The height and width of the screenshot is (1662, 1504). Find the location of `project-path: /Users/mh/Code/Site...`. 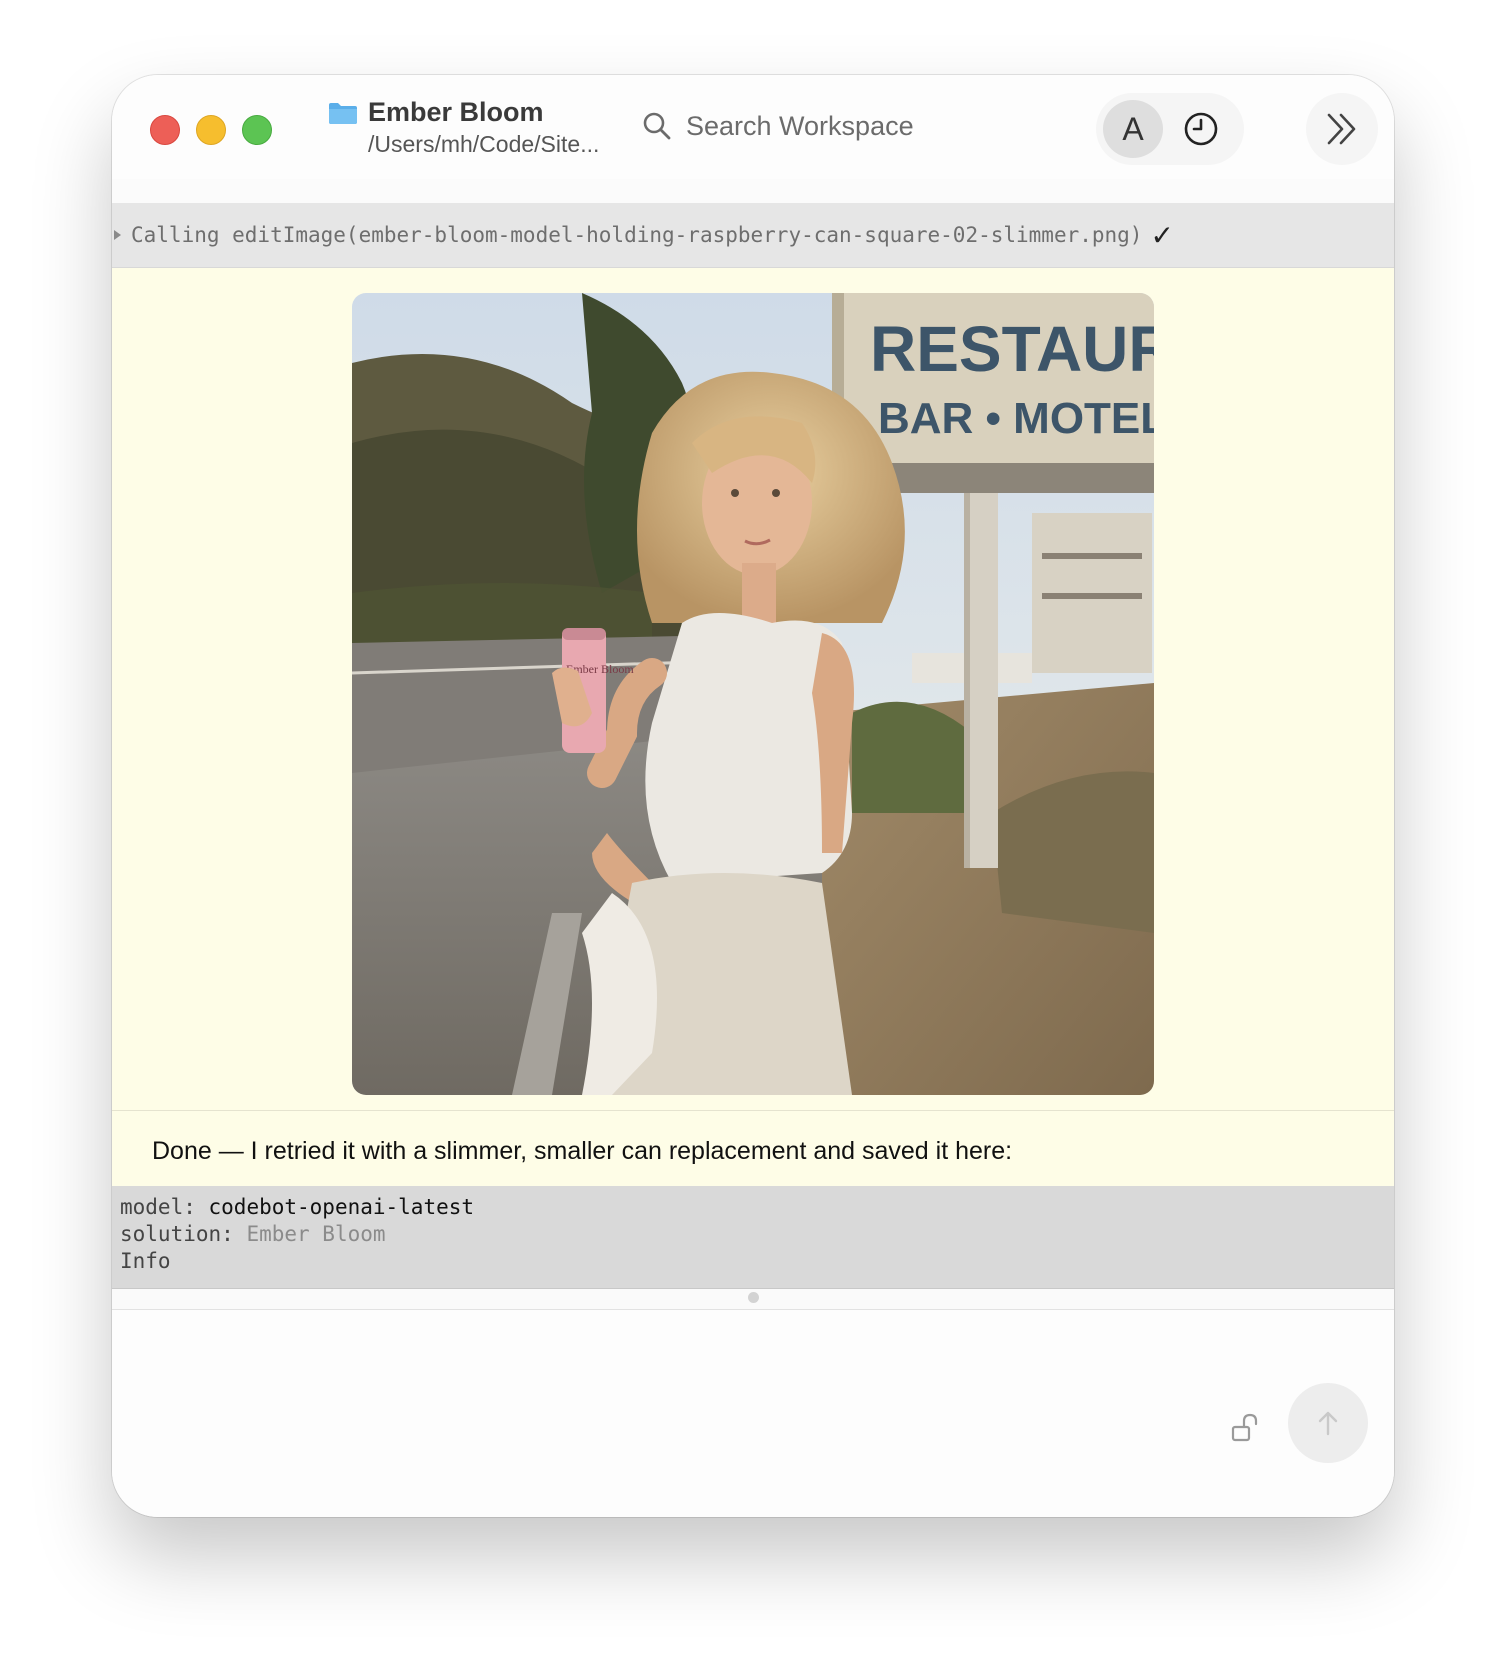

project-path: /Users/mh/Code/Site... is located at coordinates (484, 144).